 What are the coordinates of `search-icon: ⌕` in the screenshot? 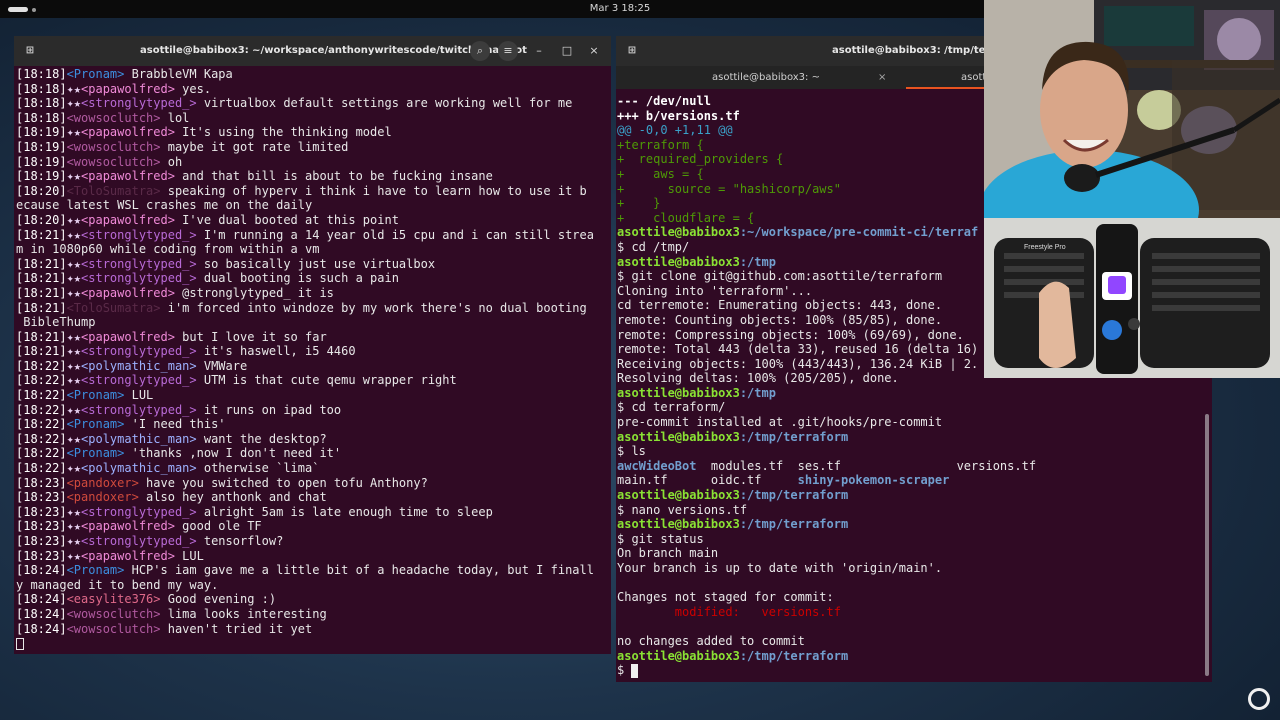 It's located at (480, 51).